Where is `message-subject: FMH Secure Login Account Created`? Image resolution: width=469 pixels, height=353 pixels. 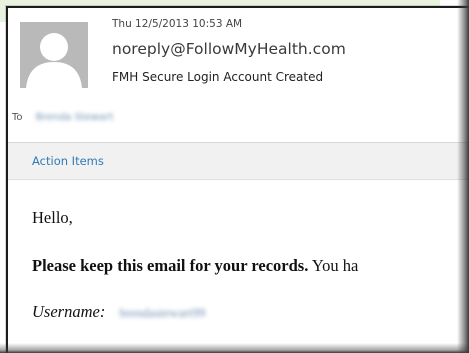 message-subject: FMH Secure Login Account Created is located at coordinates (218, 77).